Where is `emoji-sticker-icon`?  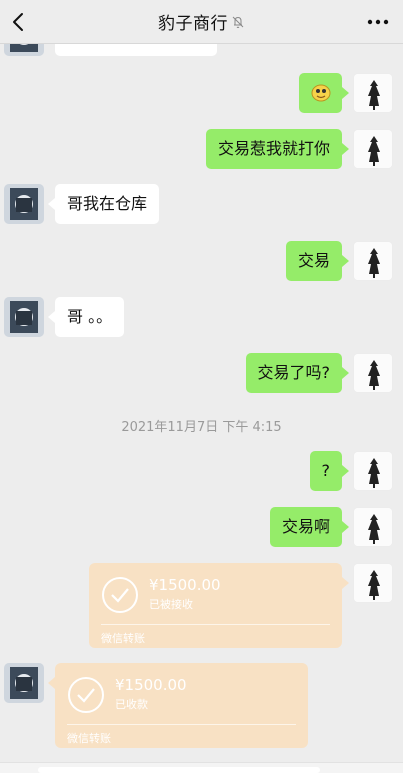 emoji-sticker-icon is located at coordinates (321, 93).